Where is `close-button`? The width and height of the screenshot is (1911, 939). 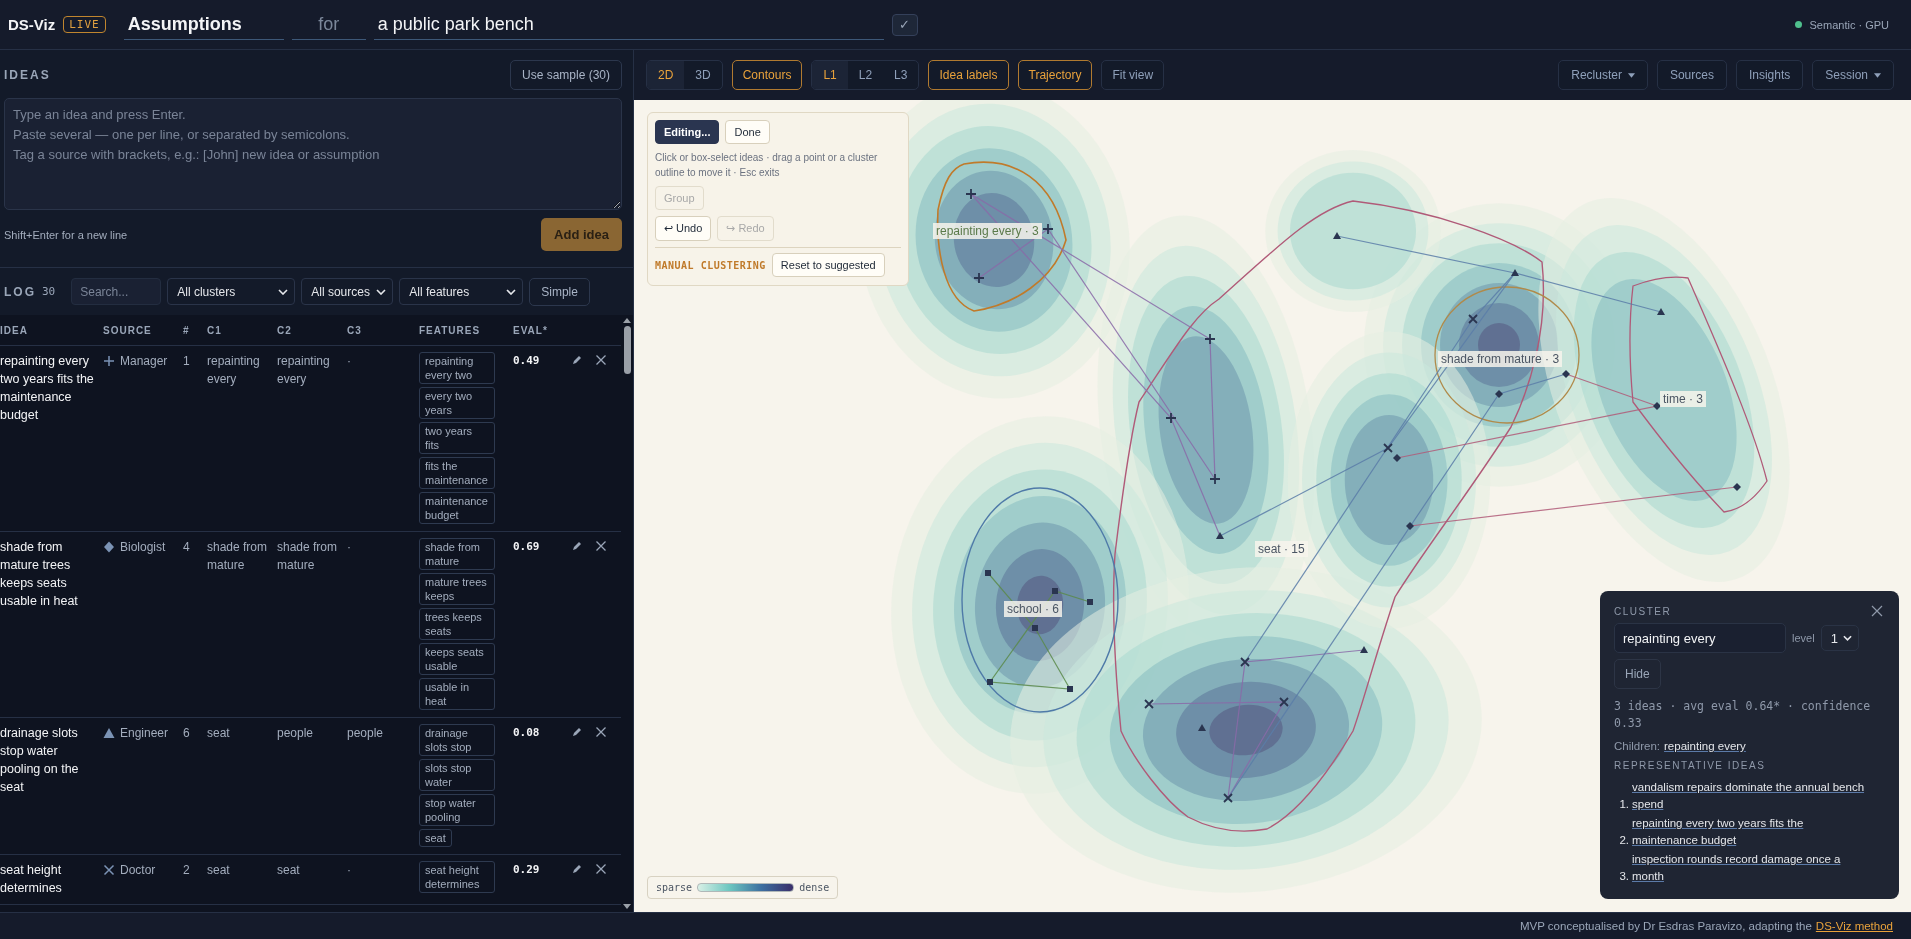
close-button is located at coordinates (1877, 611).